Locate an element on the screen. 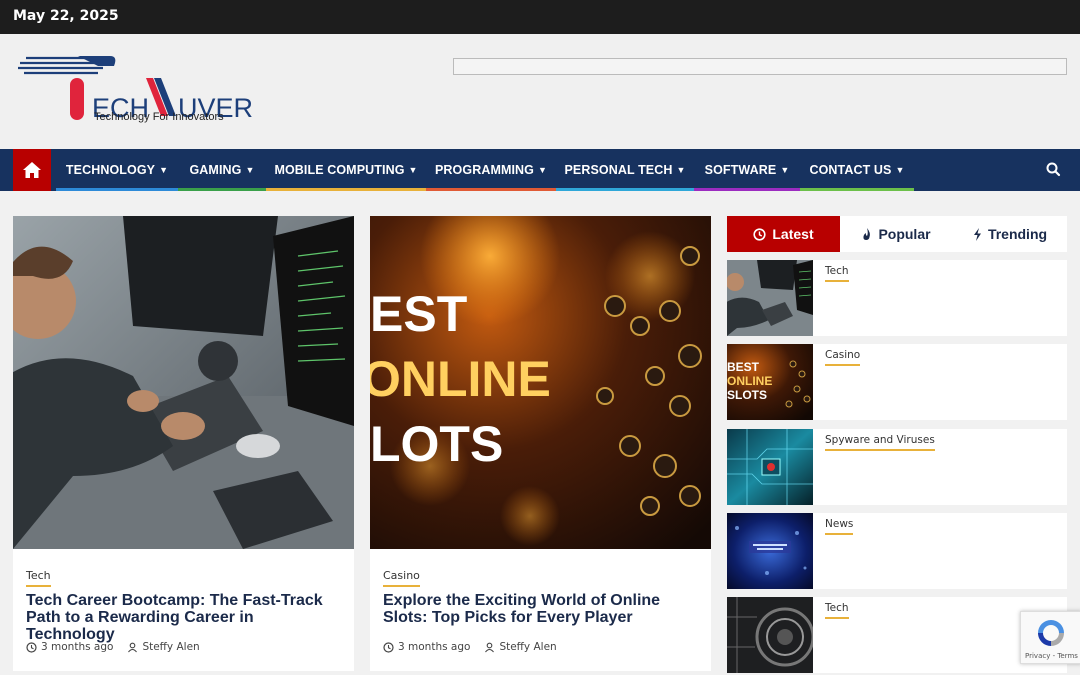  home-button is located at coordinates (32, 170).